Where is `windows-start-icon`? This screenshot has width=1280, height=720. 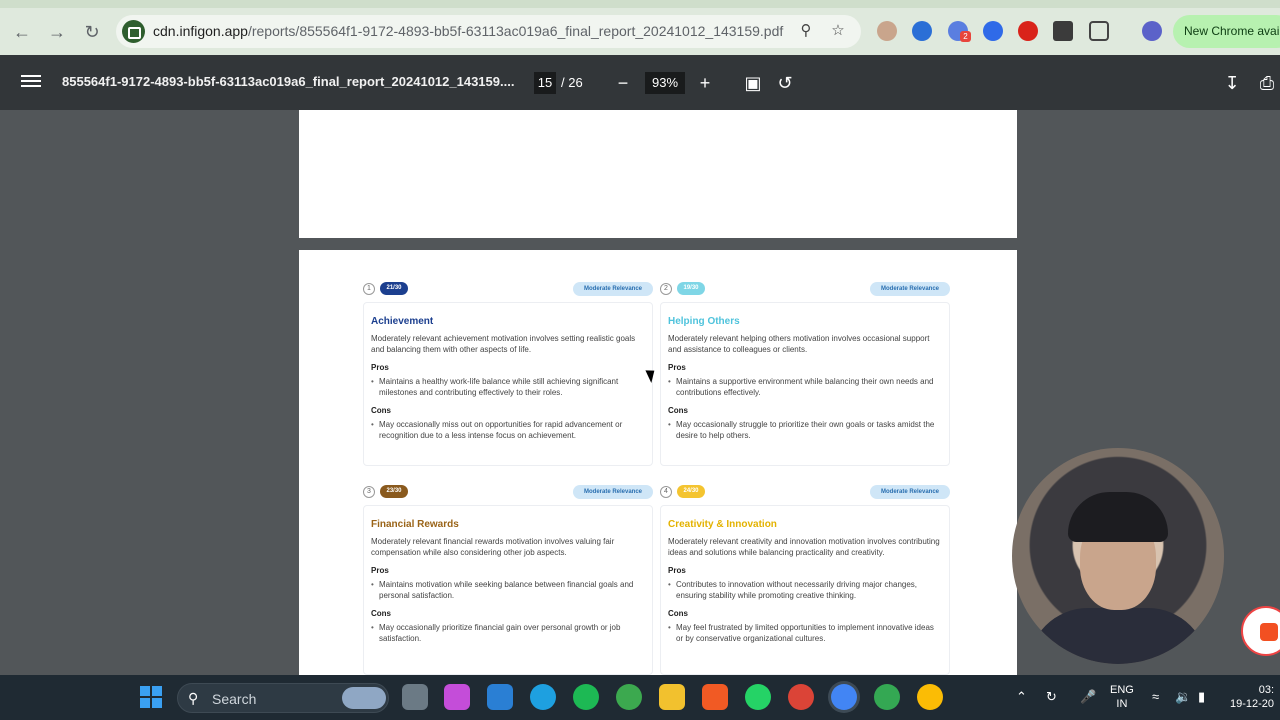
windows-start-icon is located at coordinates (151, 697).